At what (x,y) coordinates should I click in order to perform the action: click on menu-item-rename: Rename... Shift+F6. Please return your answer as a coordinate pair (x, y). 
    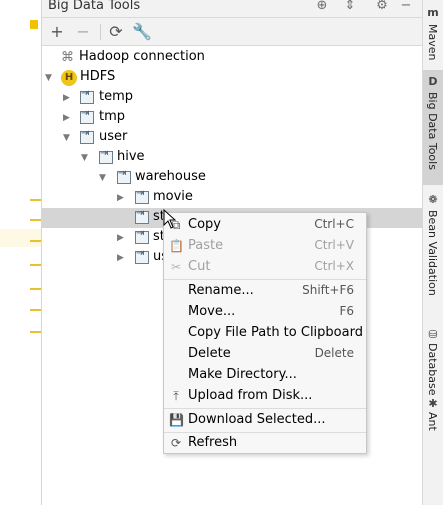
    Looking at the image, I should click on (265, 291).